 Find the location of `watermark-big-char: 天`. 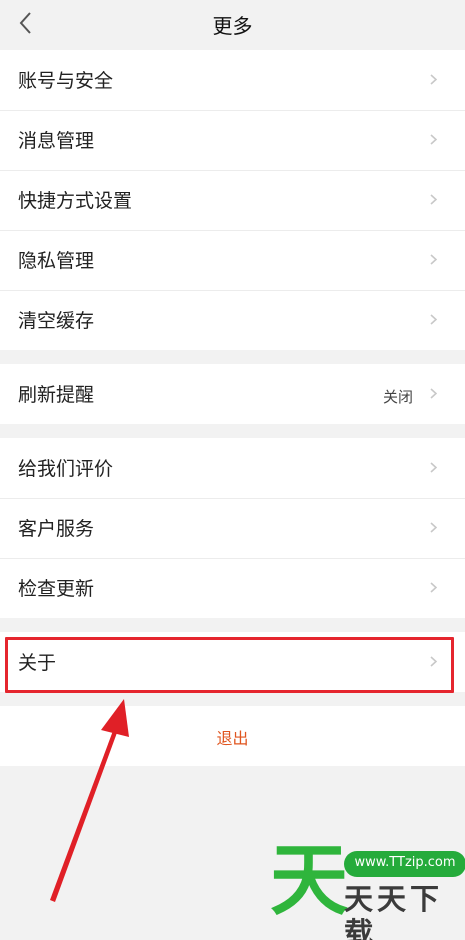

watermark-big-char: 天 is located at coordinates (309, 881).